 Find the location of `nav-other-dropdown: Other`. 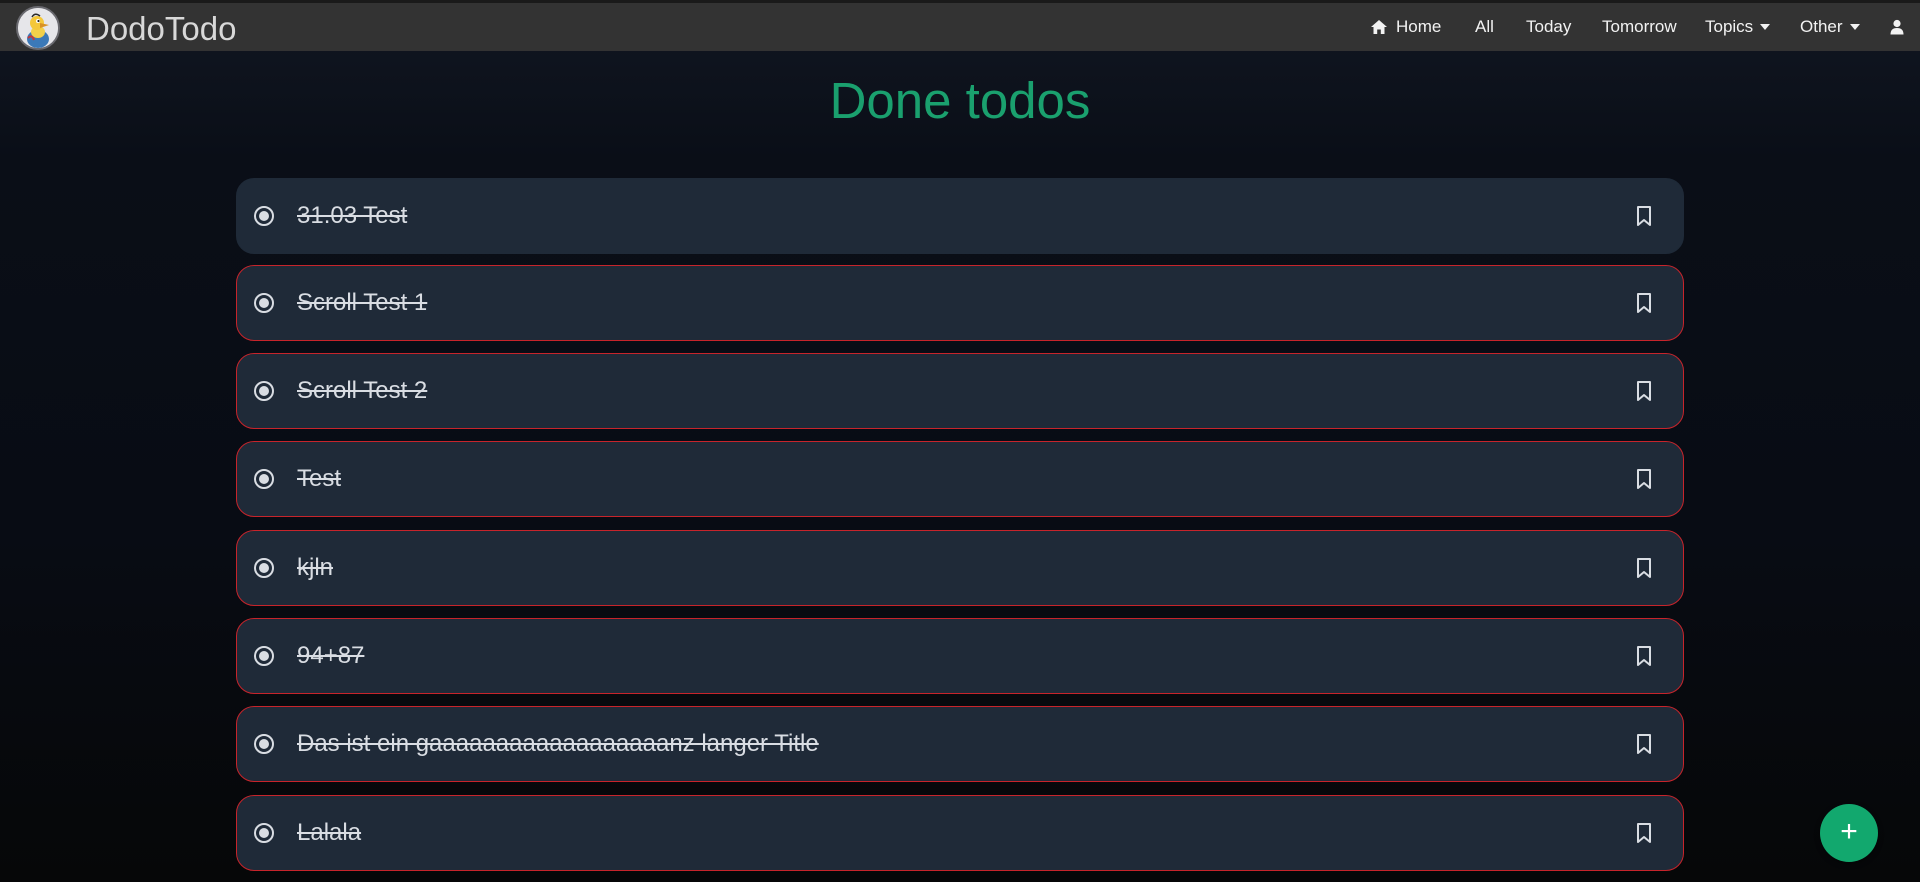

nav-other-dropdown: Other is located at coordinates (1830, 27).